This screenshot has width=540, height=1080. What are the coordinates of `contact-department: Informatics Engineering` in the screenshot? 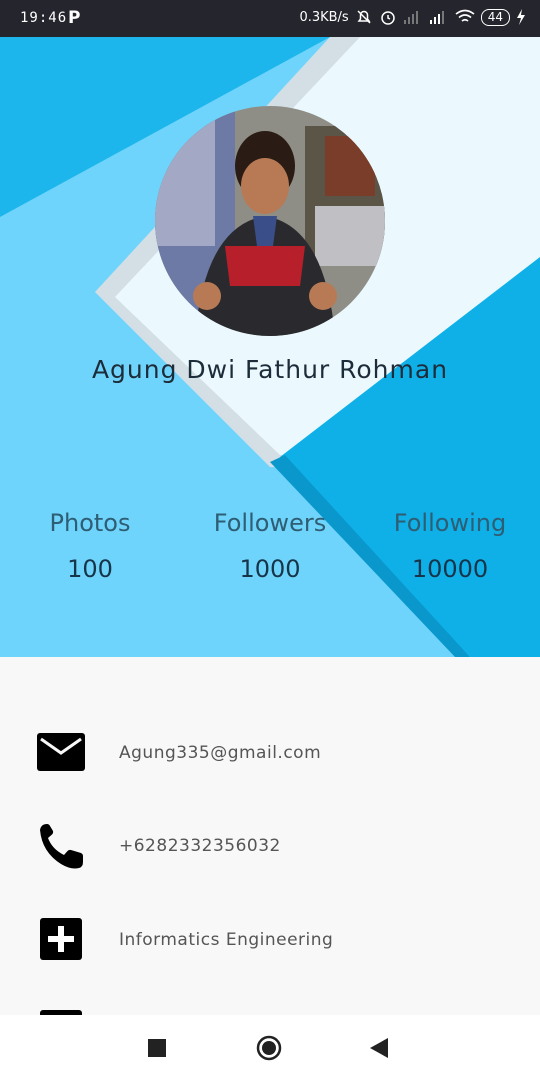 It's located at (226, 940).